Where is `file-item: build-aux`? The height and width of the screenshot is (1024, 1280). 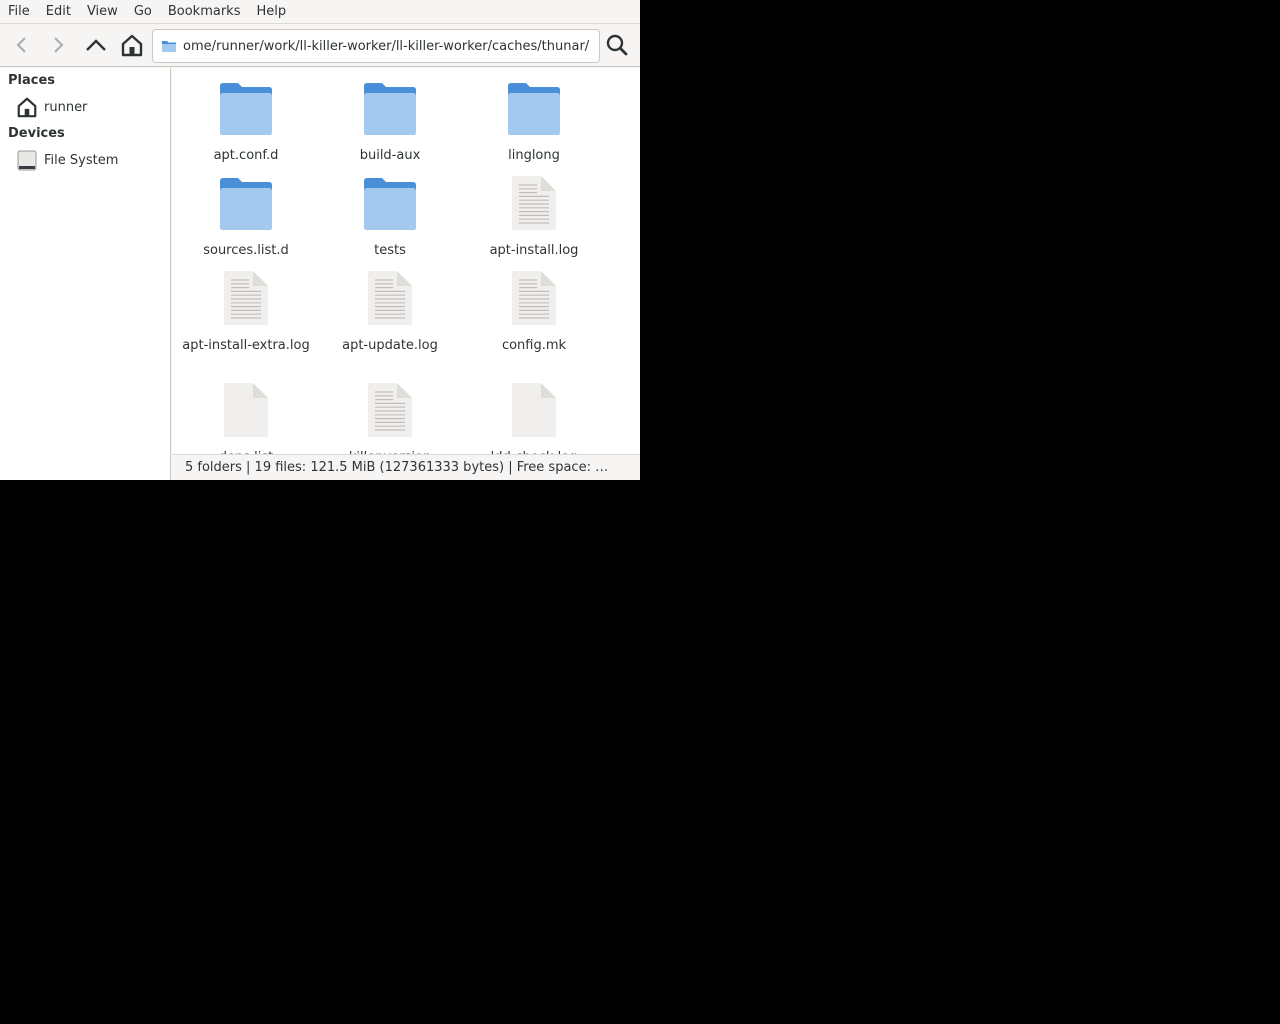
file-item: build-aux is located at coordinates (390, 120).